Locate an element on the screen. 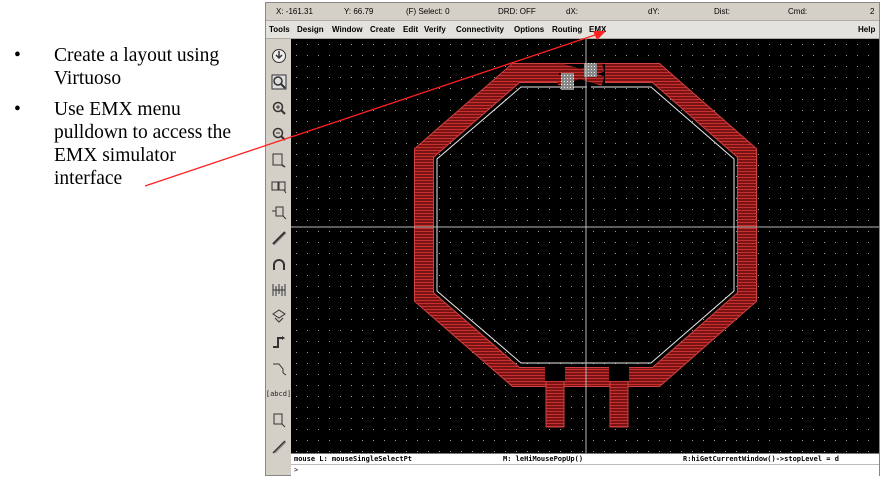 The image size is (890, 485). mouse-right-binding: R:hiGetCurrentWindow()->stopLevel = d is located at coordinates (761, 459).